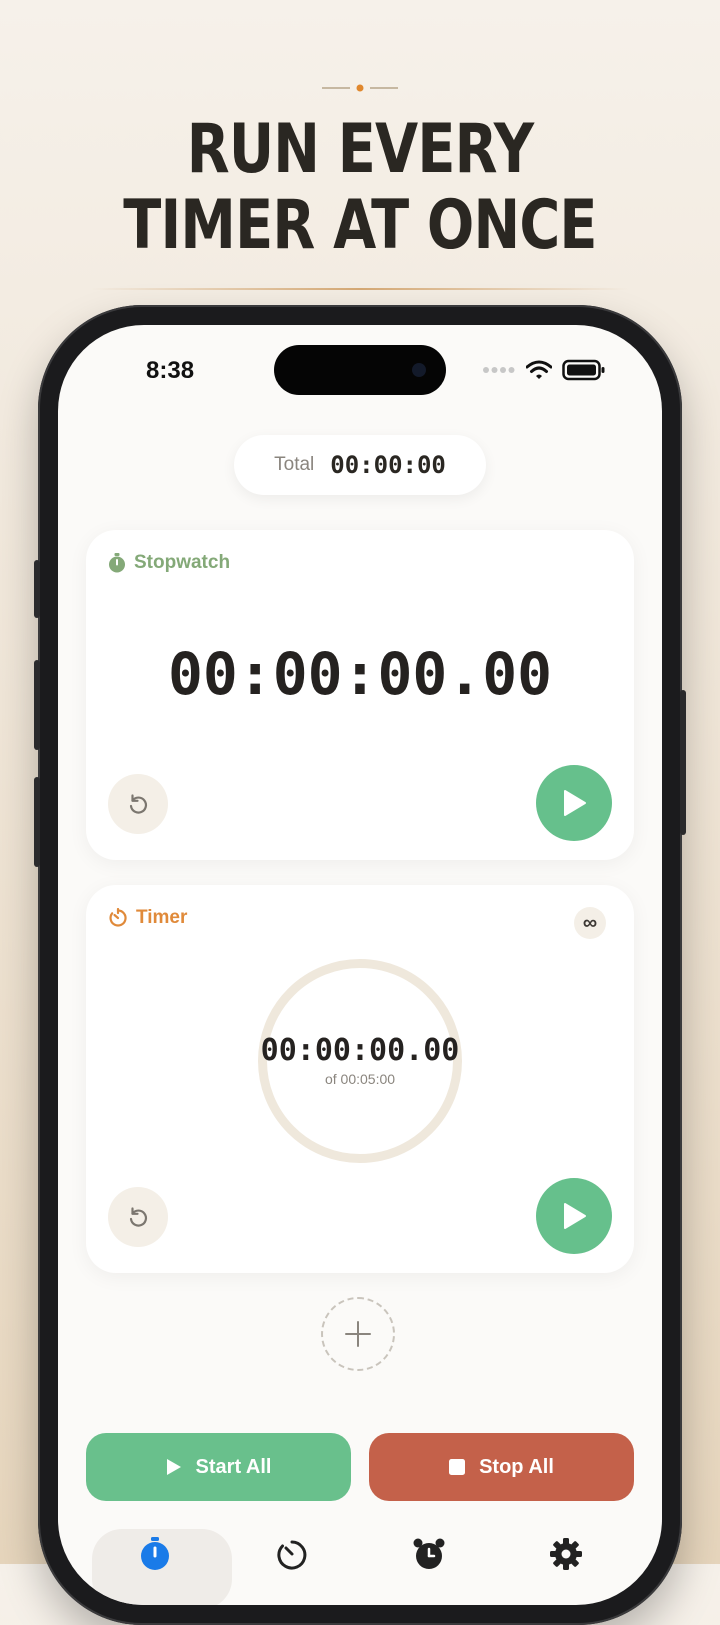 The height and width of the screenshot is (1625, 720). I want to click on side-button-volume-up, so click(37, 705).